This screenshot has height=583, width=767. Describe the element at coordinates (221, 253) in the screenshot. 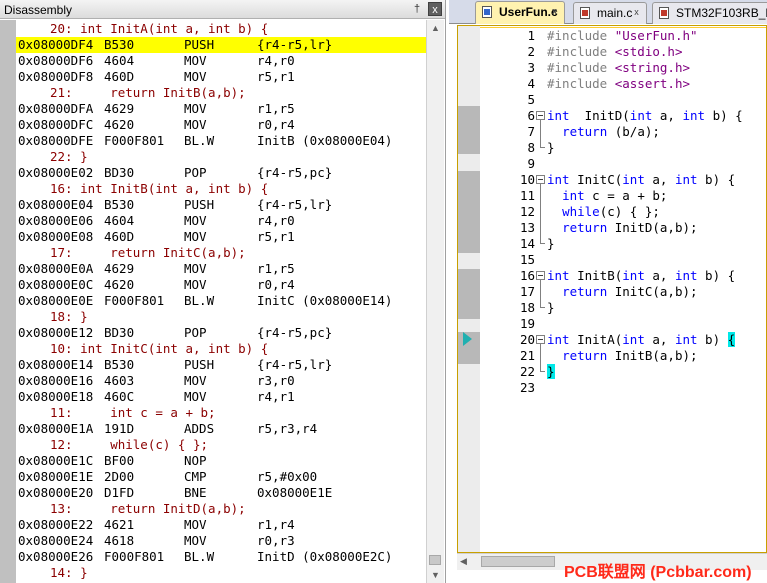

I see `source-line: 17: return InitC(a,b);` at that location.